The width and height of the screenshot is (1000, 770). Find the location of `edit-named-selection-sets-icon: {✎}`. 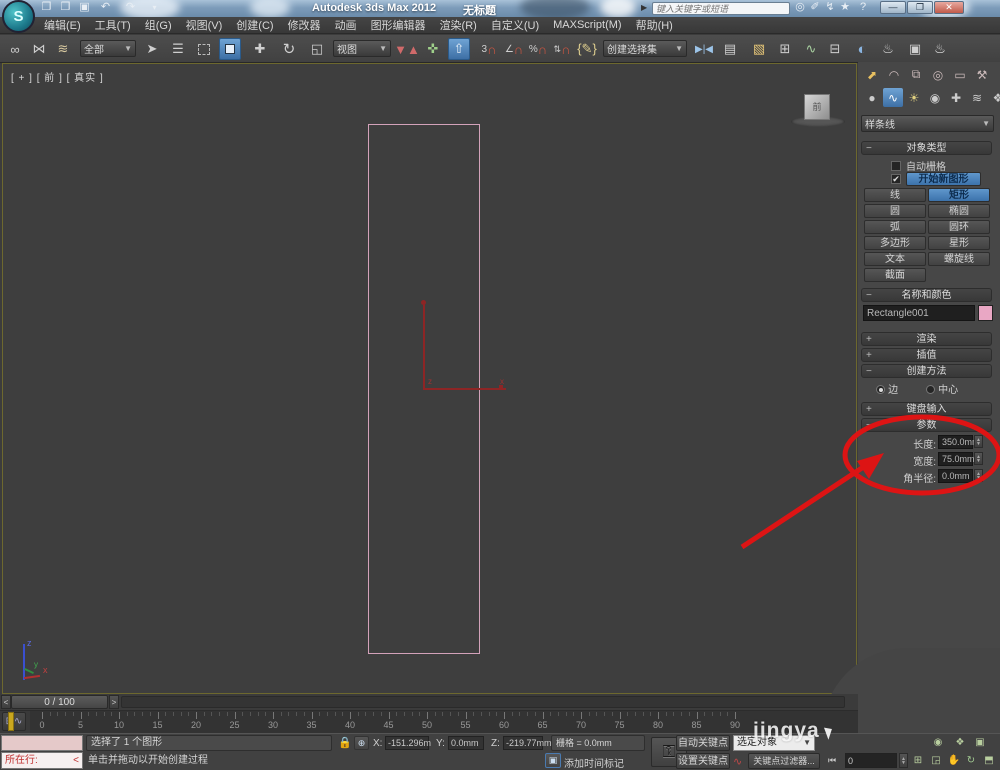

edit-named-selection-sets-icon: {✎} is located at coordinates (587, 49).